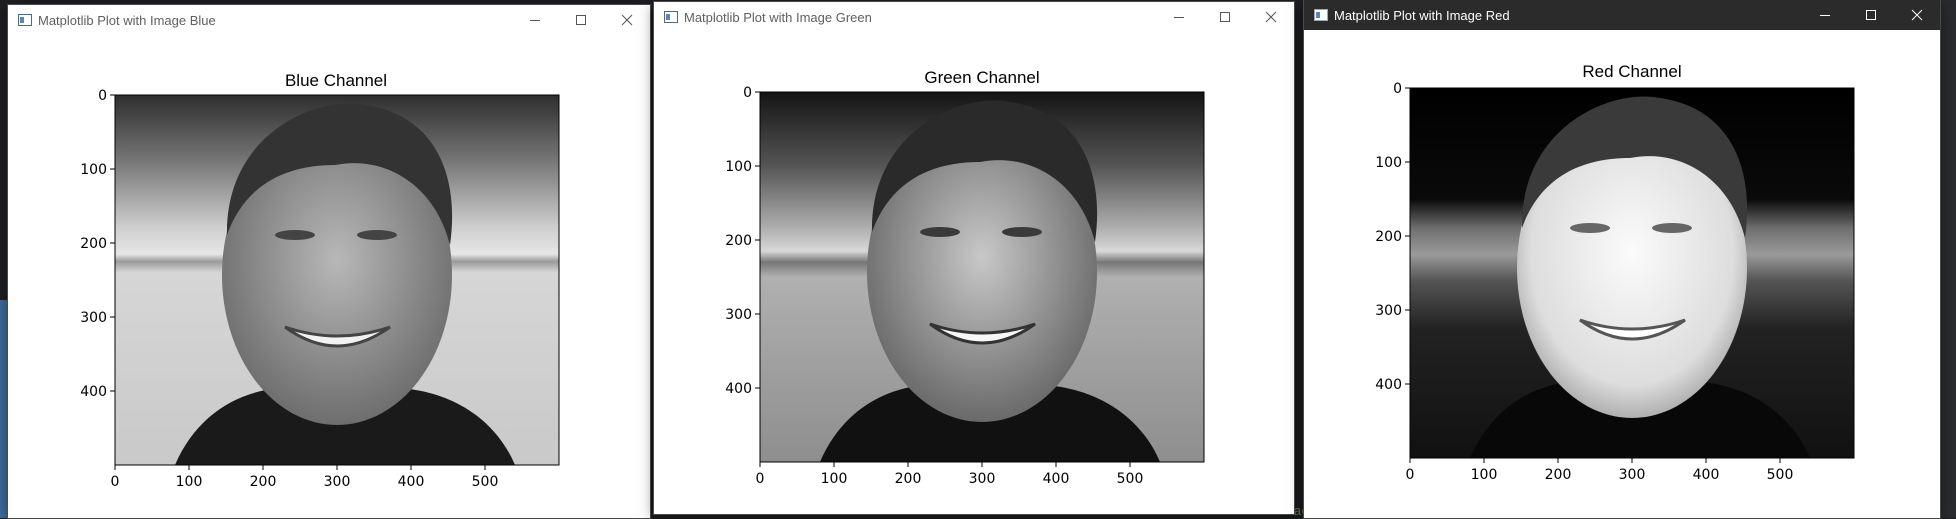 The width and height of the screenshot is (1956, 519). I want to click on editor-right-panel, so click(1948, 259).